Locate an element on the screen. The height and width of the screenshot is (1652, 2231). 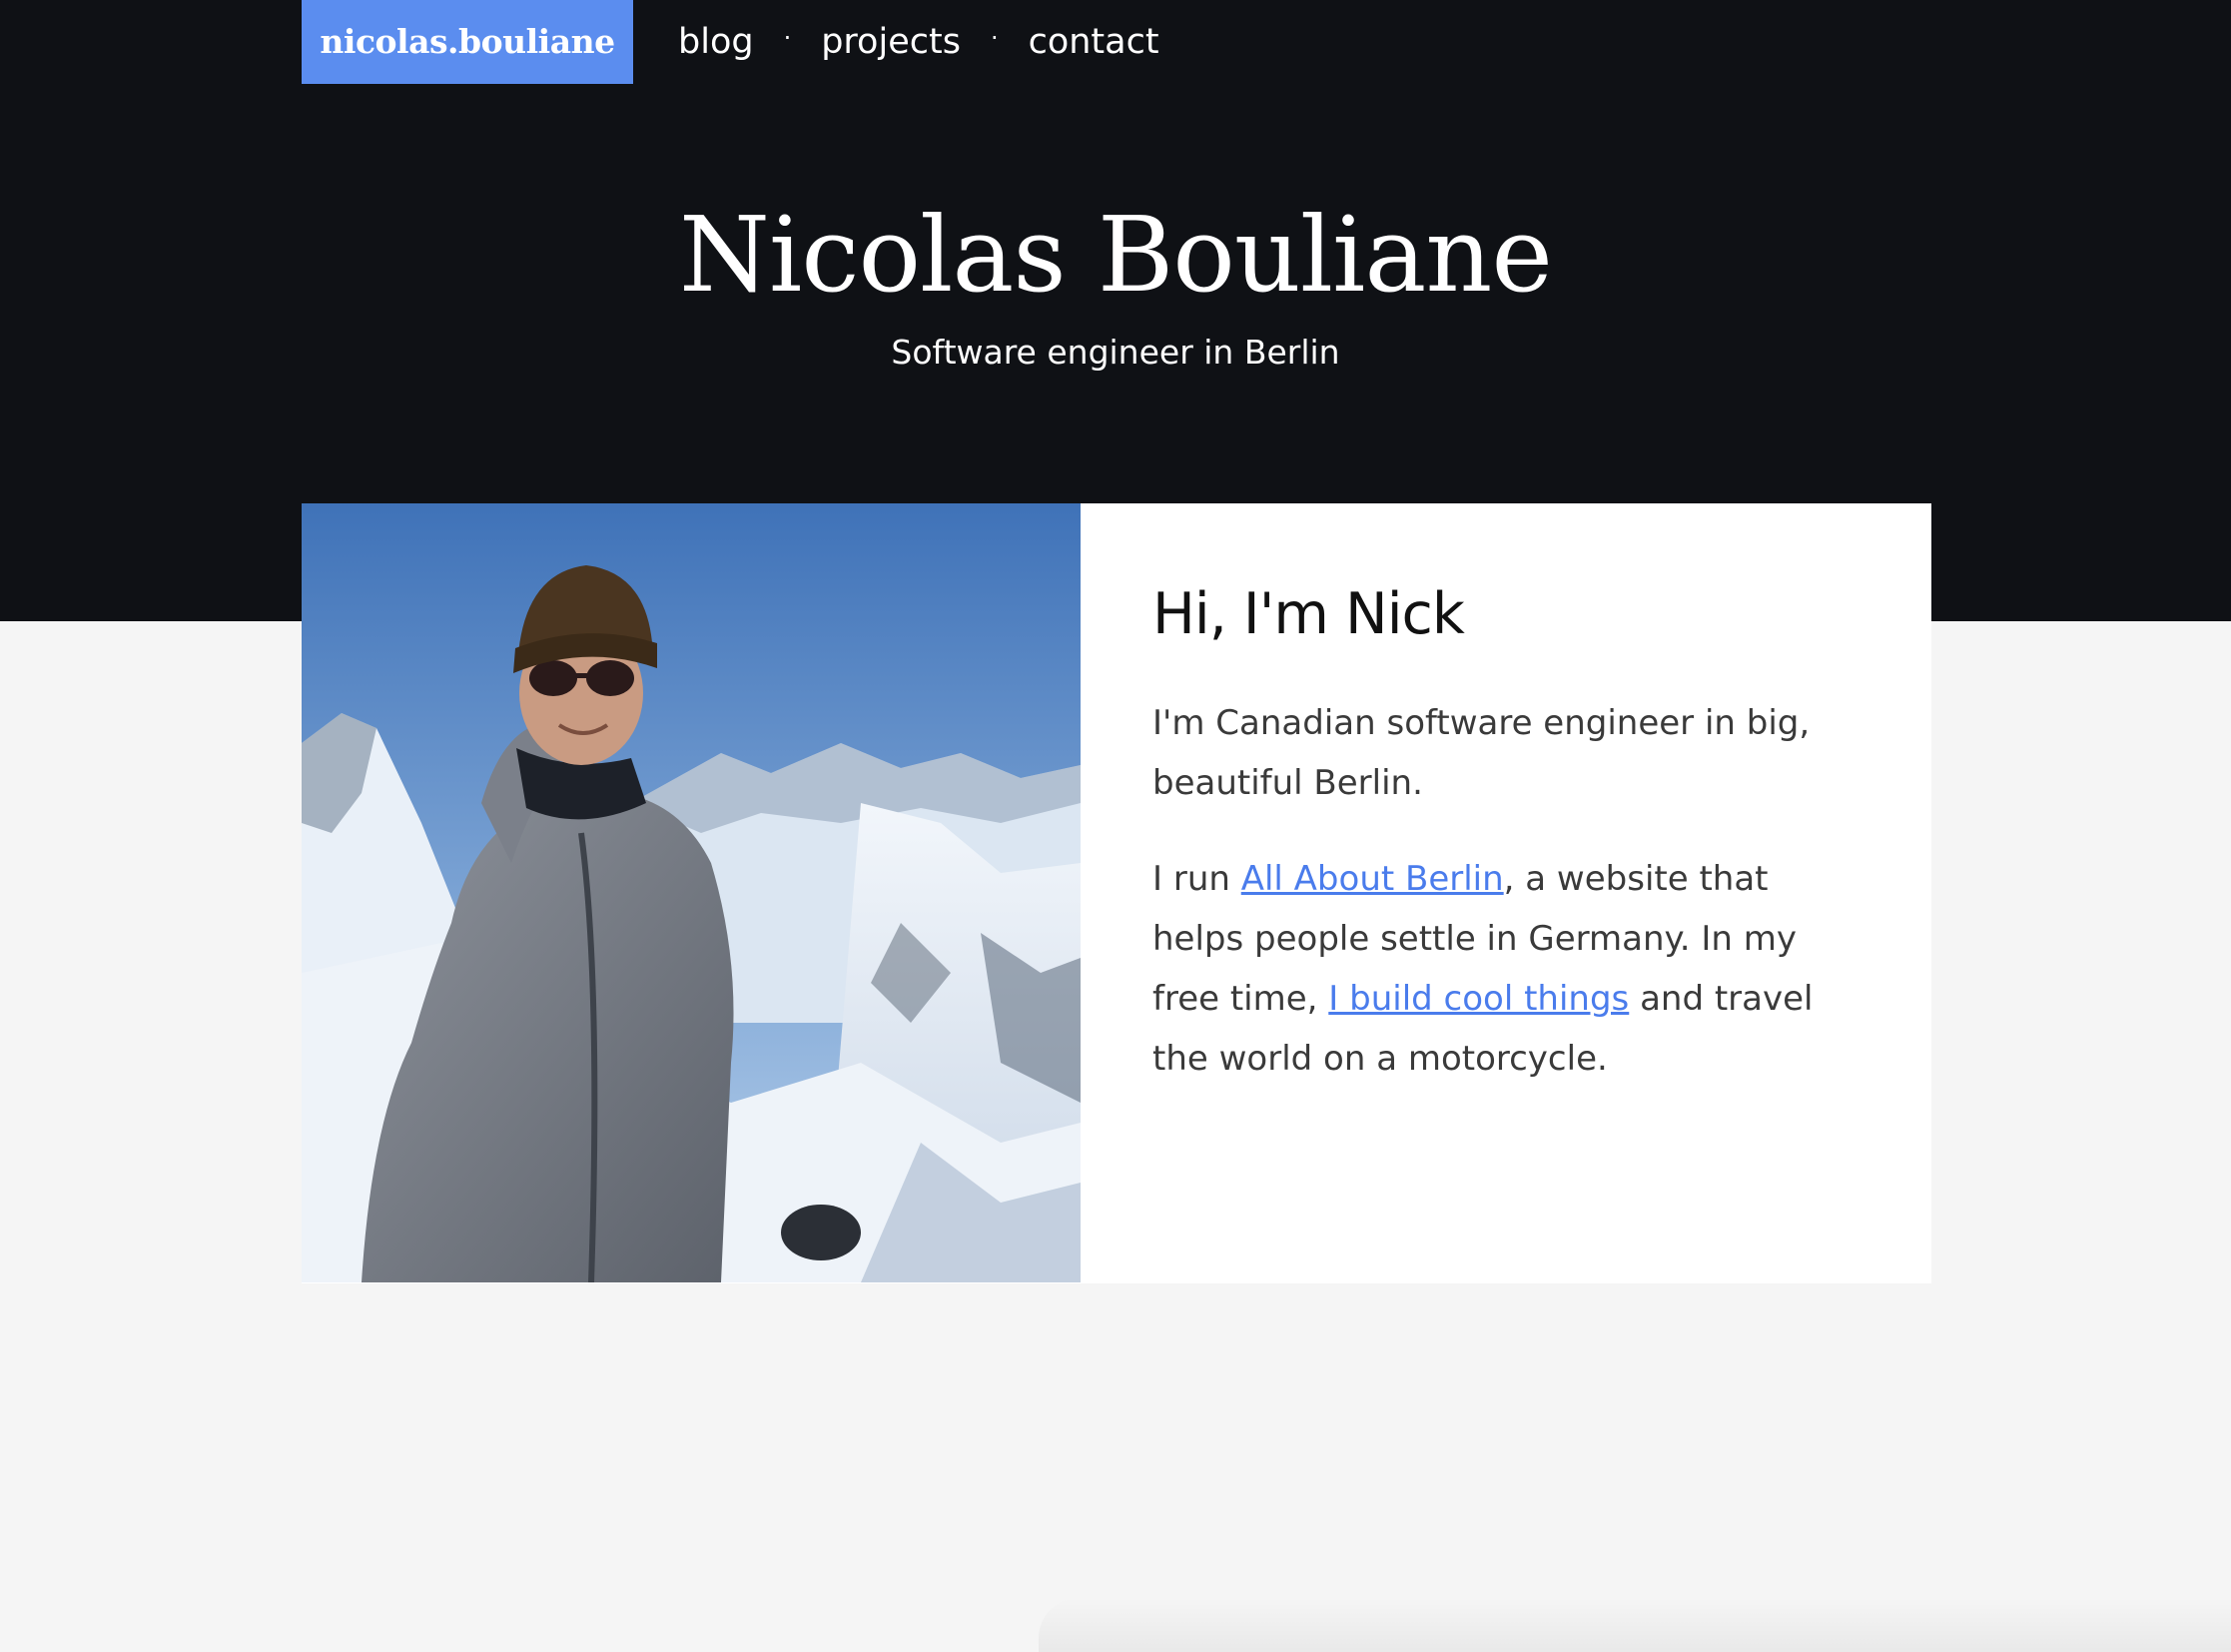
bio-heading: Hi, I'm Nick is located at coordinates (1308, 614).